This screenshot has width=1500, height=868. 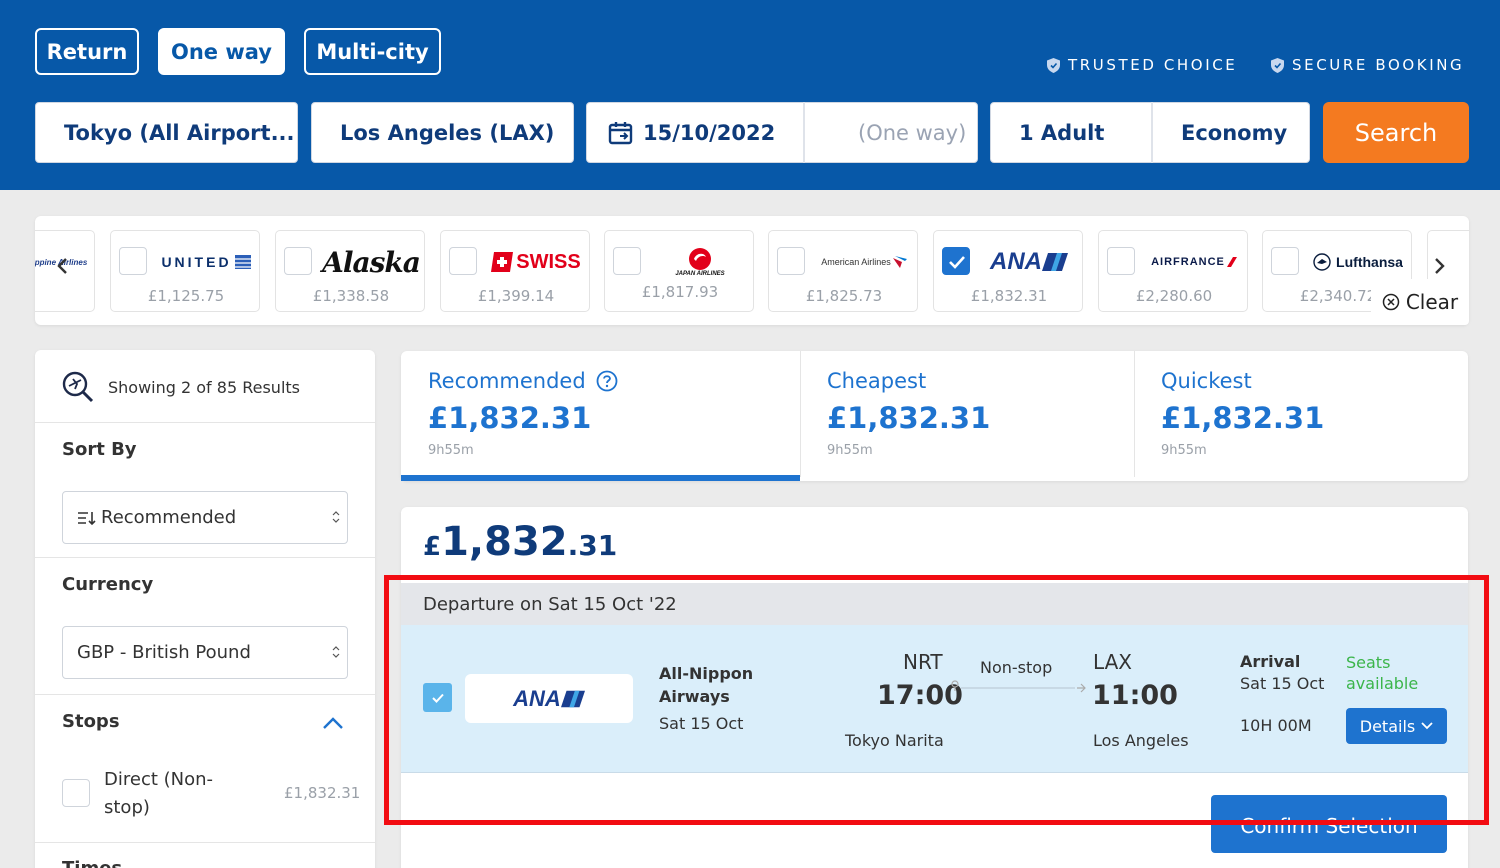 I want to click on airline-card-jal: JAPAN AIRLINES £1,817.93, so click(x=679, y=271).